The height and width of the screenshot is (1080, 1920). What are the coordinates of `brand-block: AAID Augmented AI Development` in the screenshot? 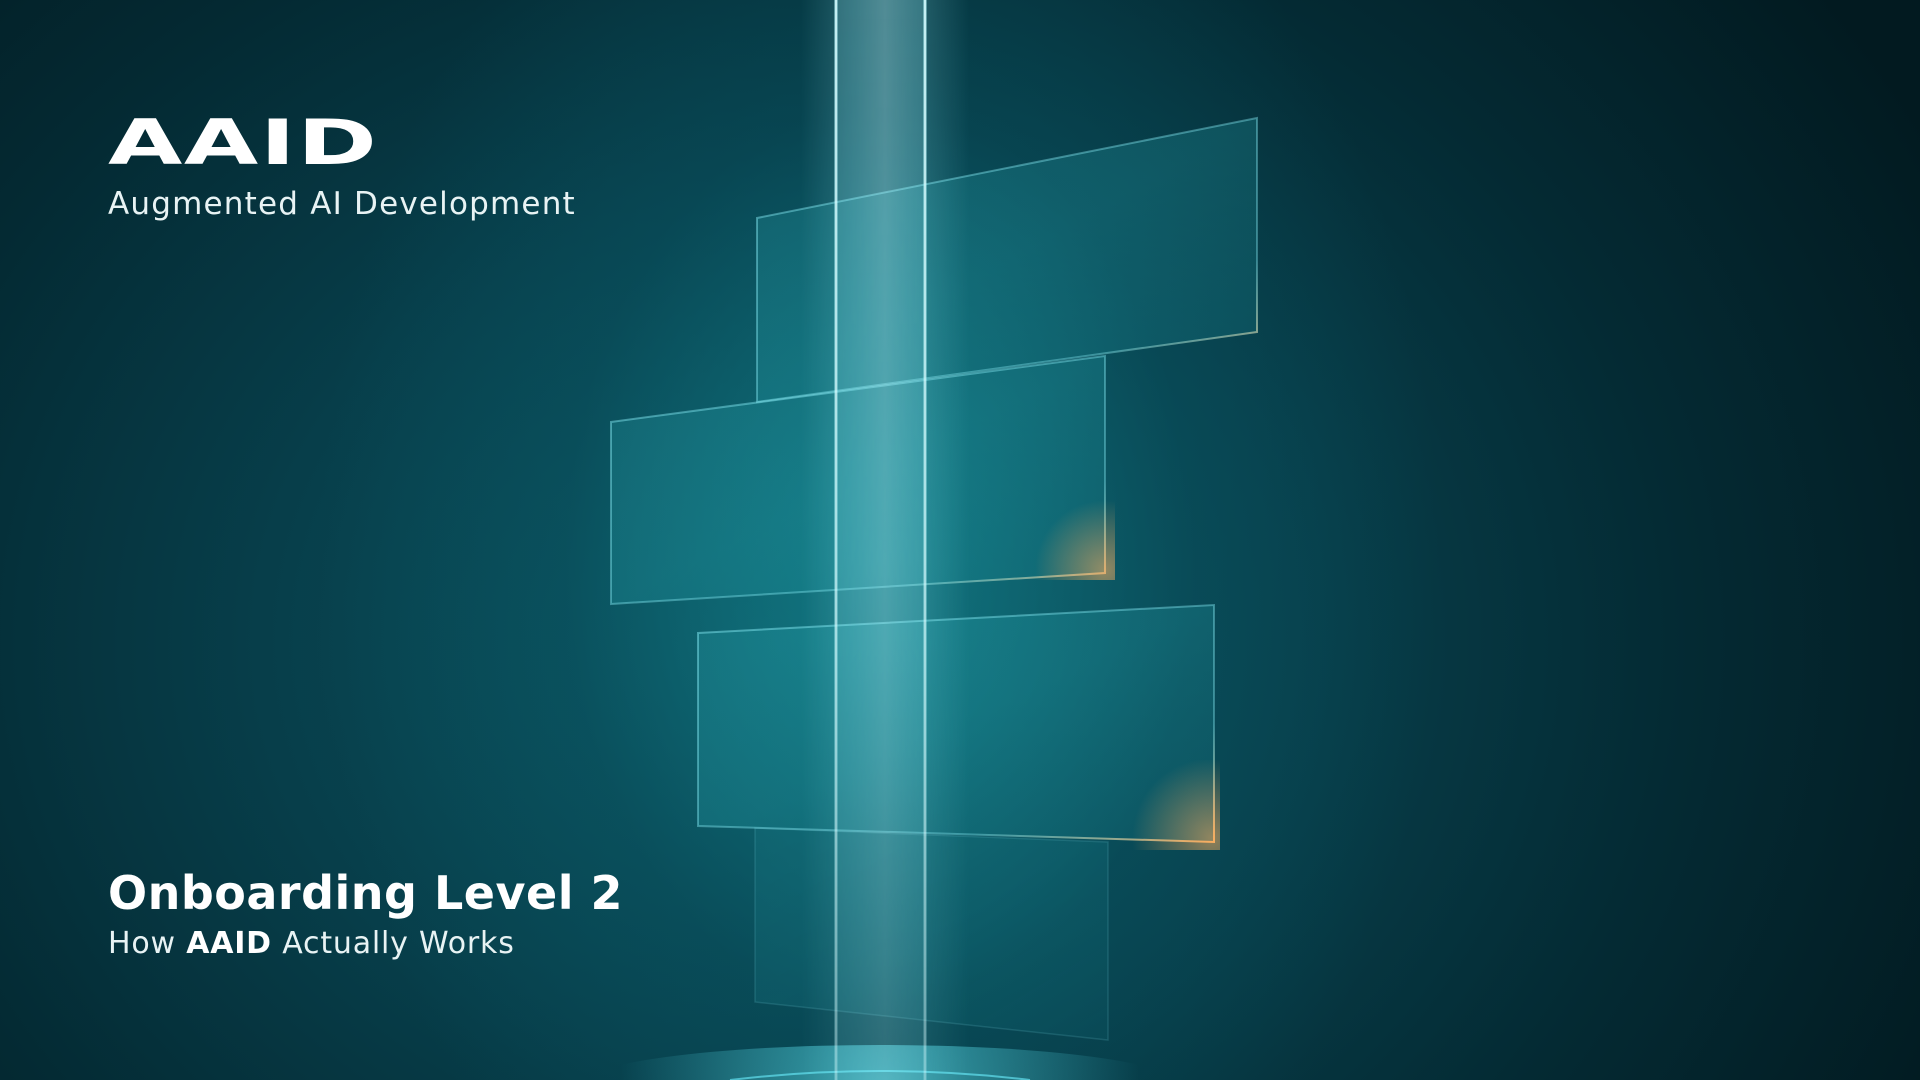 It's located at (342, 164).